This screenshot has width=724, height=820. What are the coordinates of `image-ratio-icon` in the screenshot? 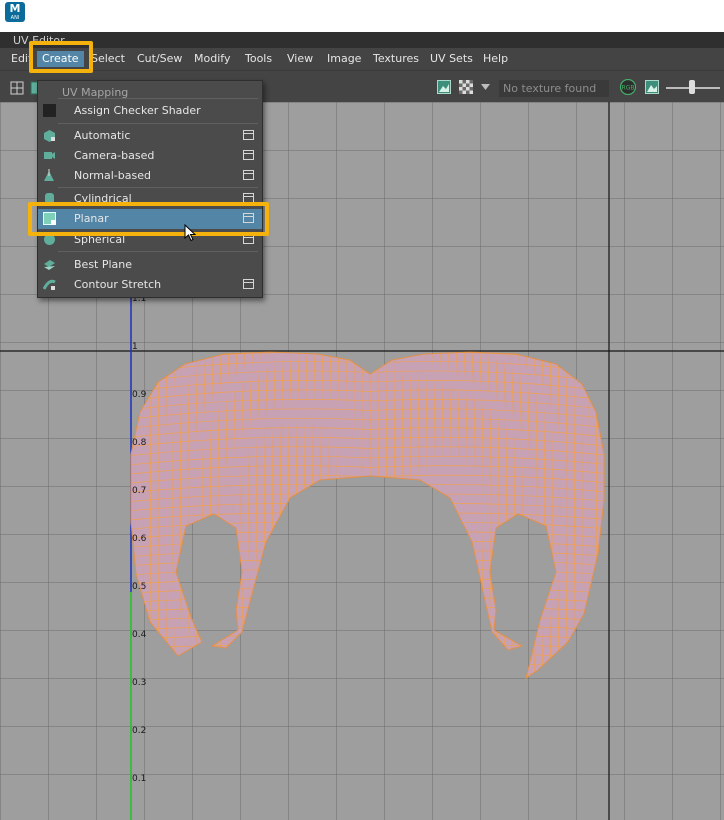 It's located at (652, 87).